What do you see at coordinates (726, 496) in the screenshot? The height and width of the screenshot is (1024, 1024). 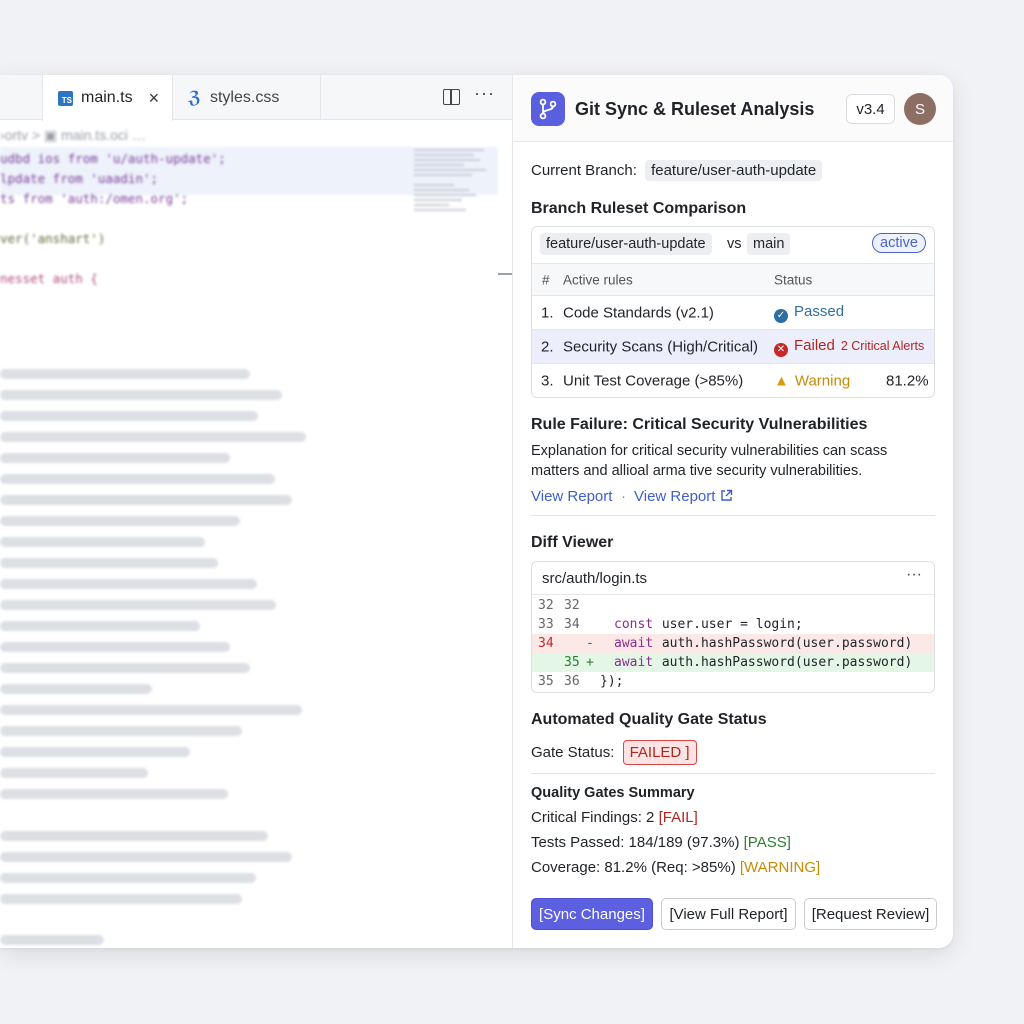 I see `external-link-icon` at bounding box center [726, 496].